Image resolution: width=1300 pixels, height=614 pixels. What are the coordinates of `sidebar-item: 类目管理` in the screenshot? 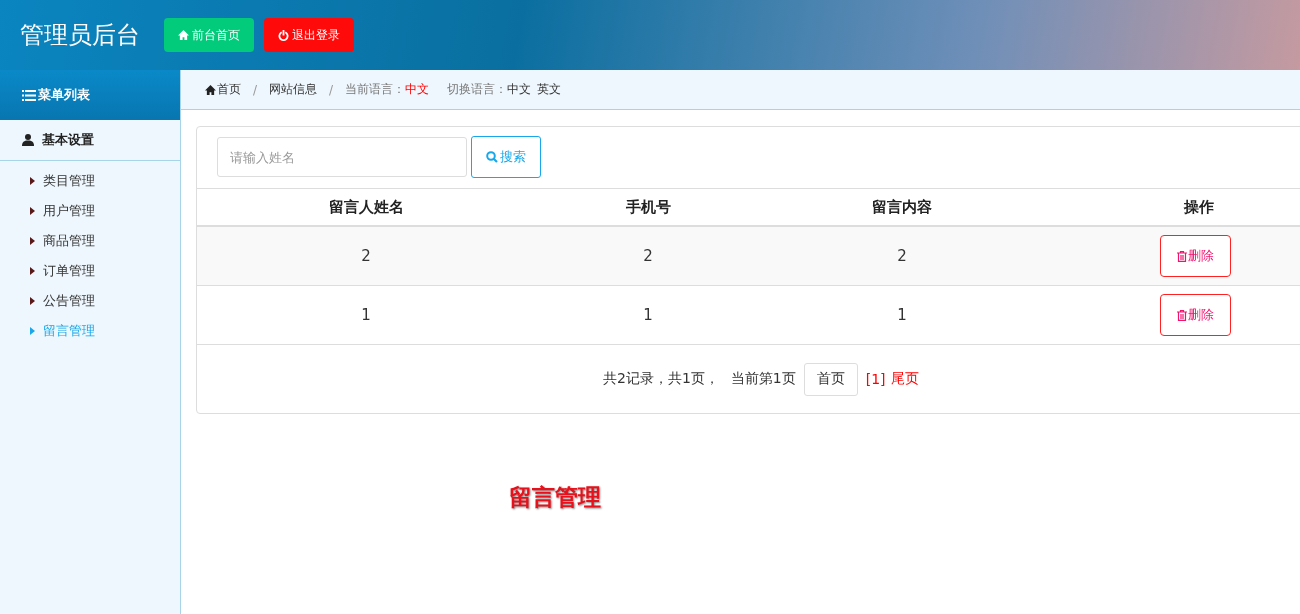 It's located at (90, 181).